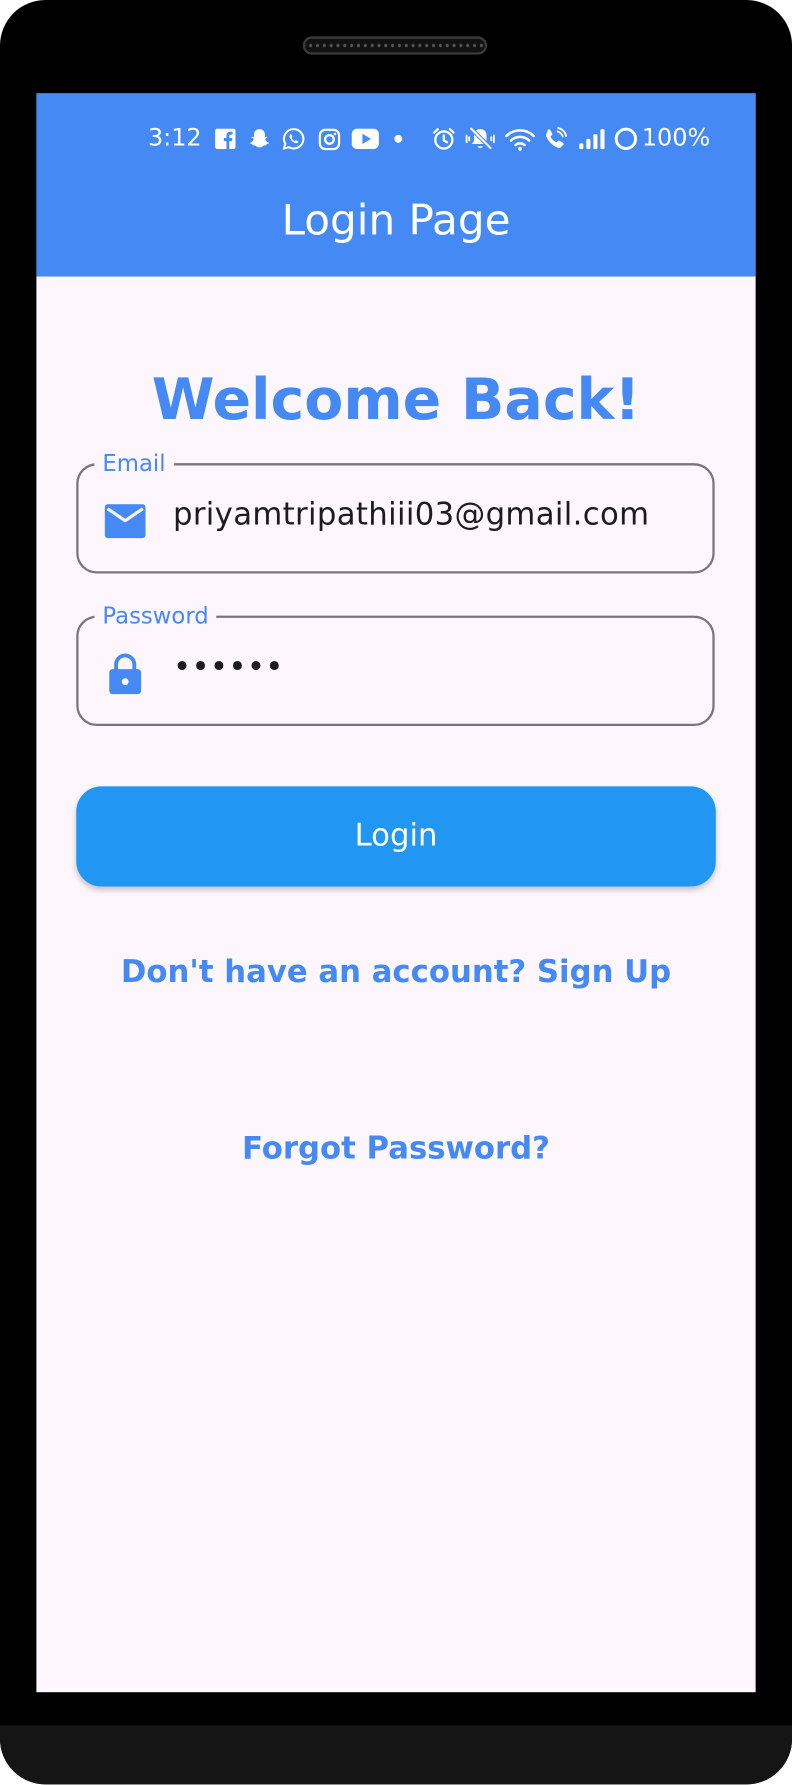  What do you see at coordinates (395, 972) in the screenshot?
I see `signup-link: Don't have an account? Sign Up` at bounding box center [395, 972].